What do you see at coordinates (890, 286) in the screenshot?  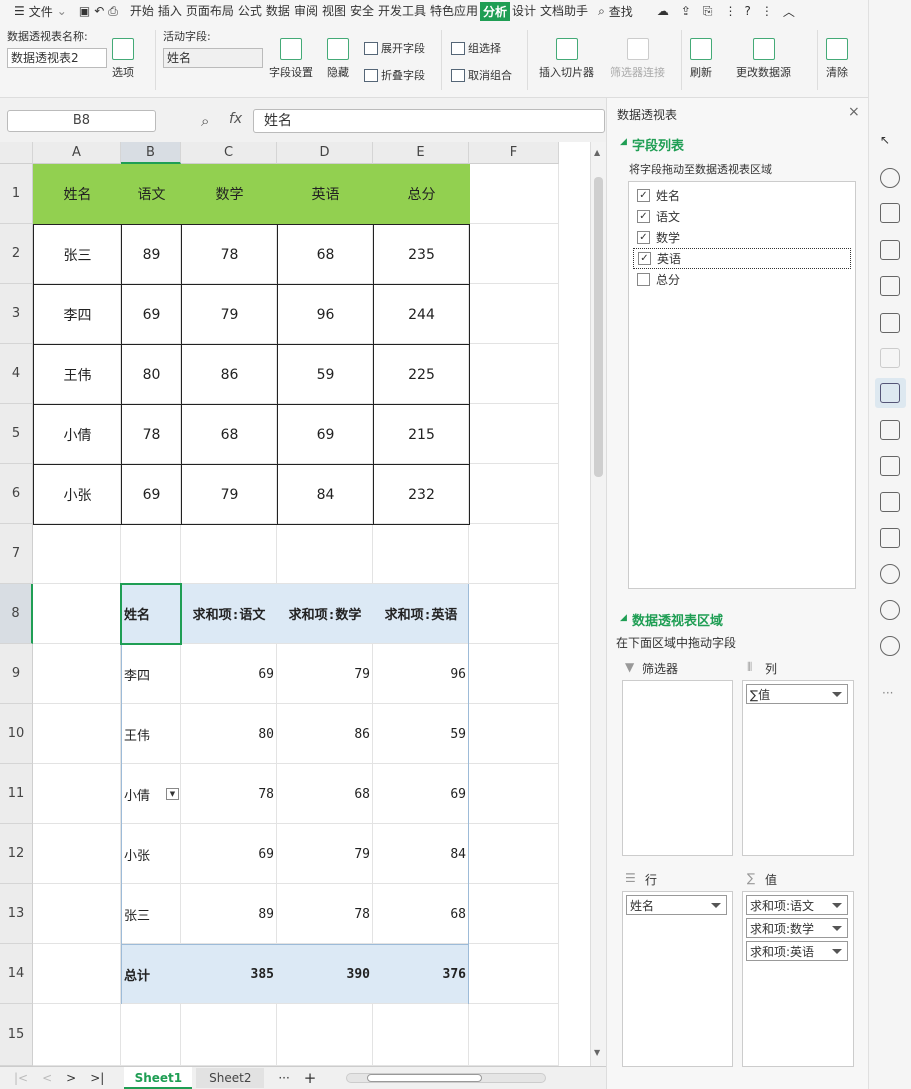 I see `grid-icon` at bounding box center [890, 286].